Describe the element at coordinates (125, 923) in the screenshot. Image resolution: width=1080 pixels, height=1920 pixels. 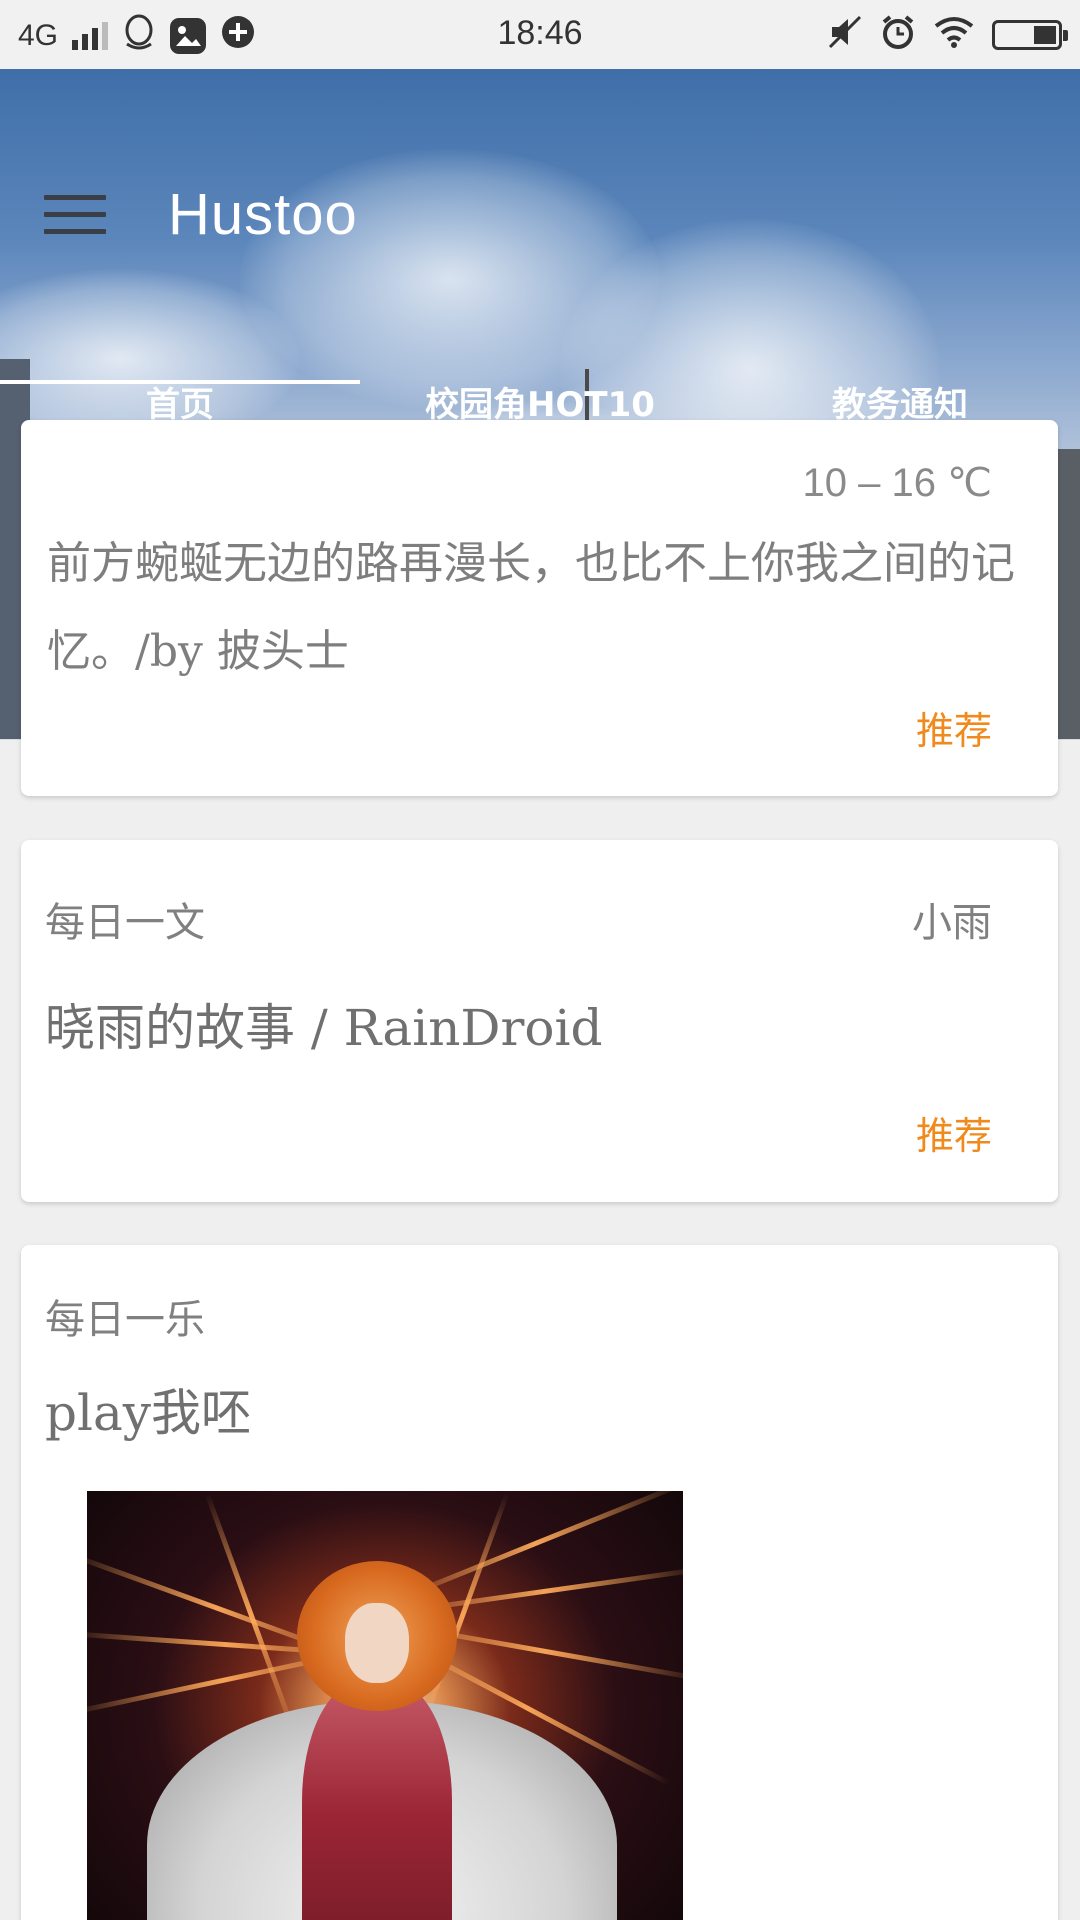
I see `section-label: 每日一文` at that location.